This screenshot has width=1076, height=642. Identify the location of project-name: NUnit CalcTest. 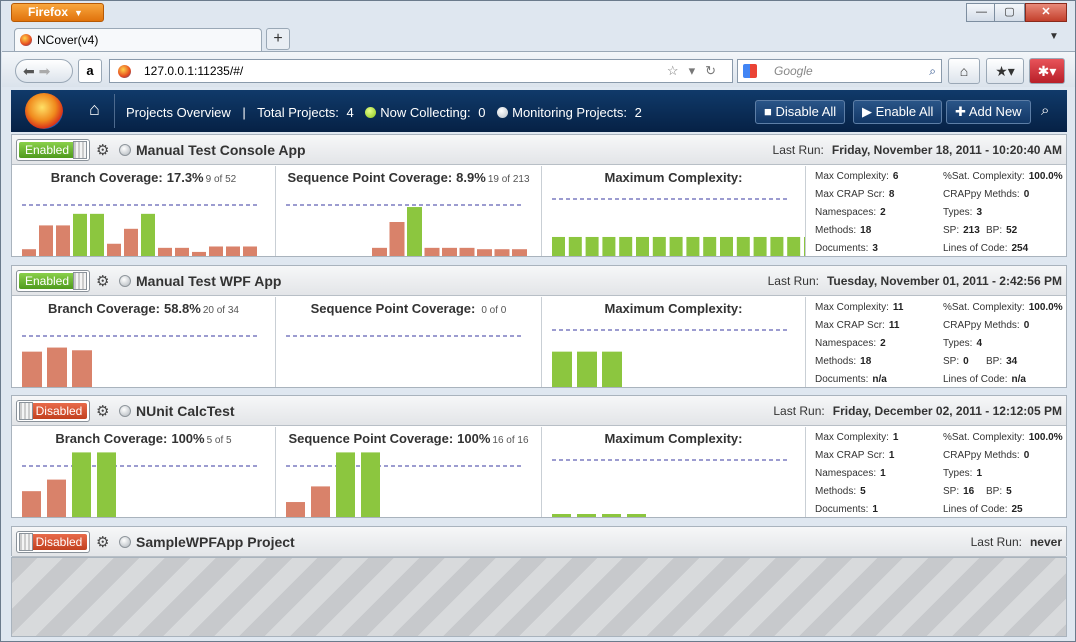
(185, 411).